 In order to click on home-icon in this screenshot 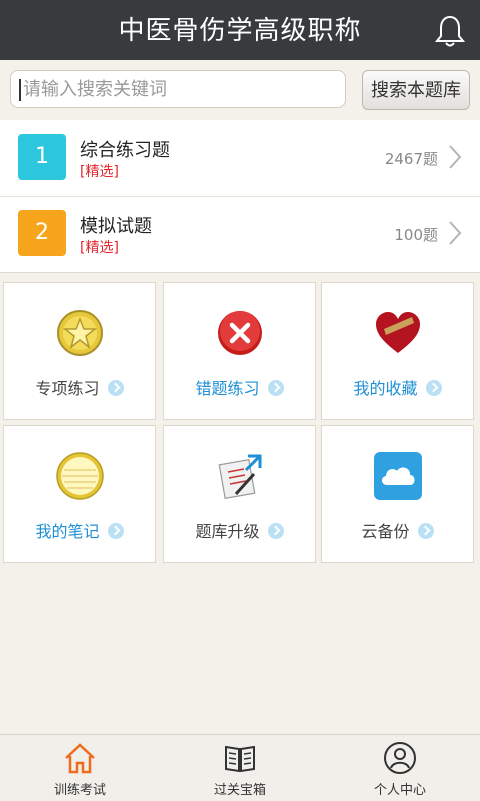, I will do `click(80, 758)`.